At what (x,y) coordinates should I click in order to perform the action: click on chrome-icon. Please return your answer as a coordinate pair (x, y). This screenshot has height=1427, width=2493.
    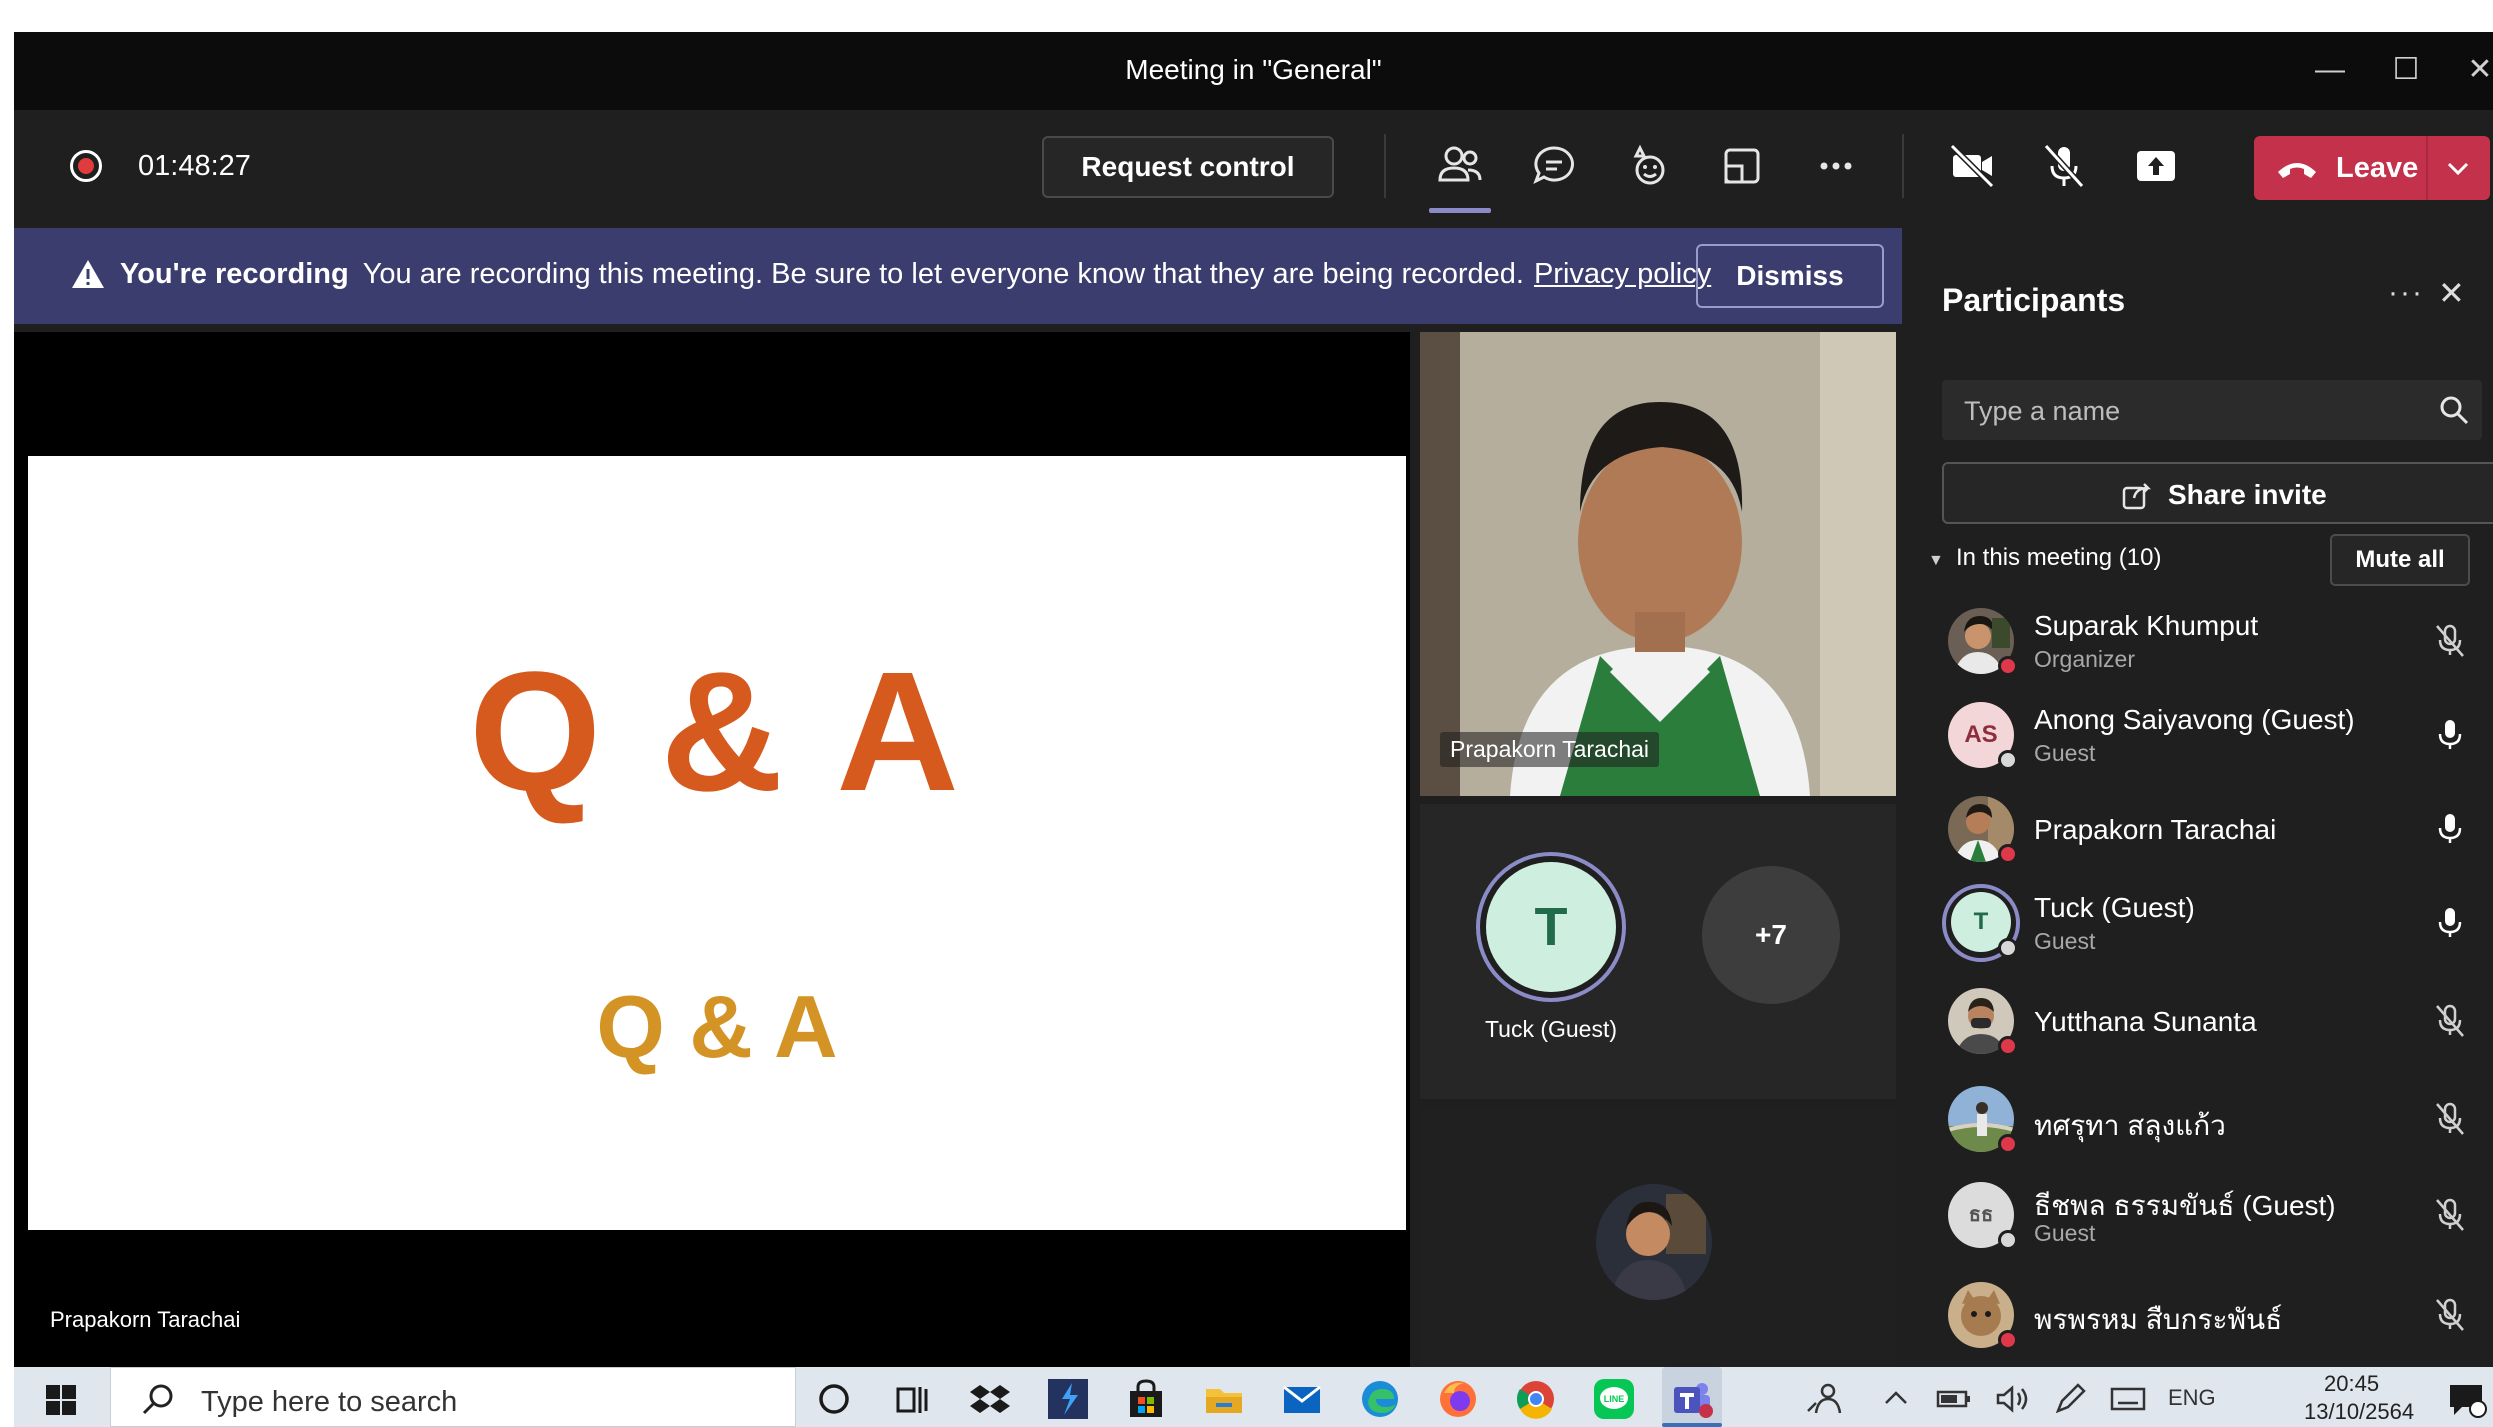
    Looking at the image, I should click on (1536, 1399).